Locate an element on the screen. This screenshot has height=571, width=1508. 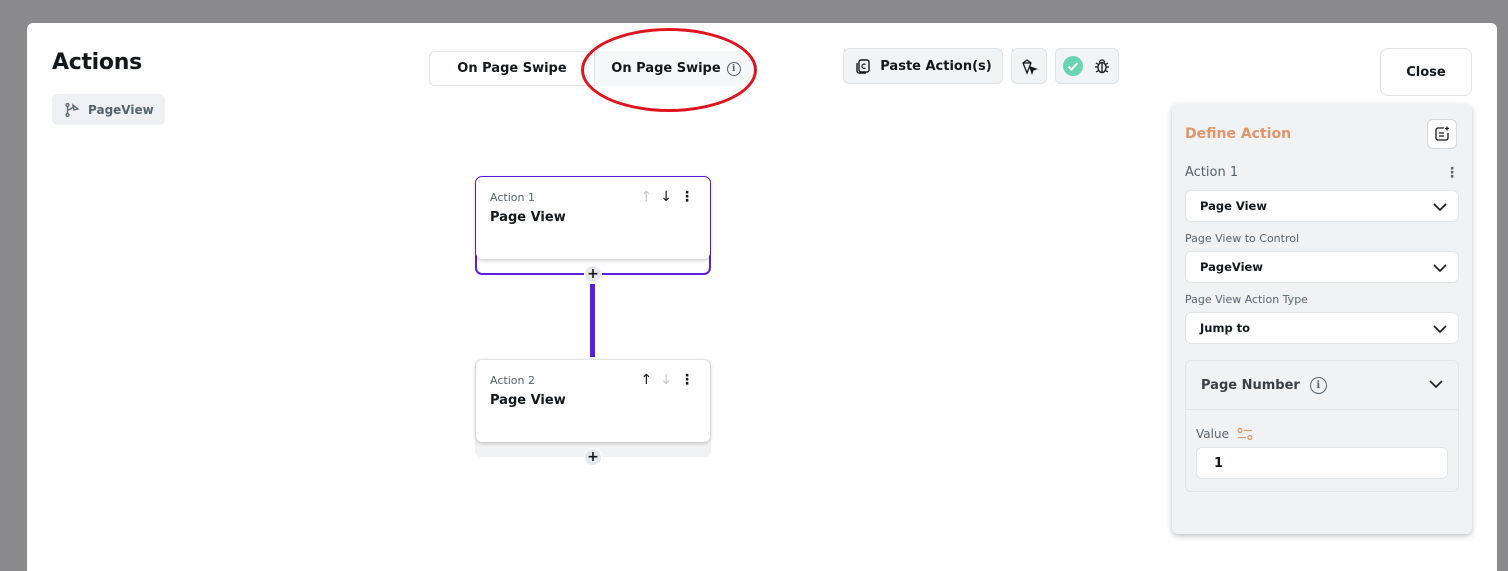
note-add-icon is located at coordinates (1442, 133).